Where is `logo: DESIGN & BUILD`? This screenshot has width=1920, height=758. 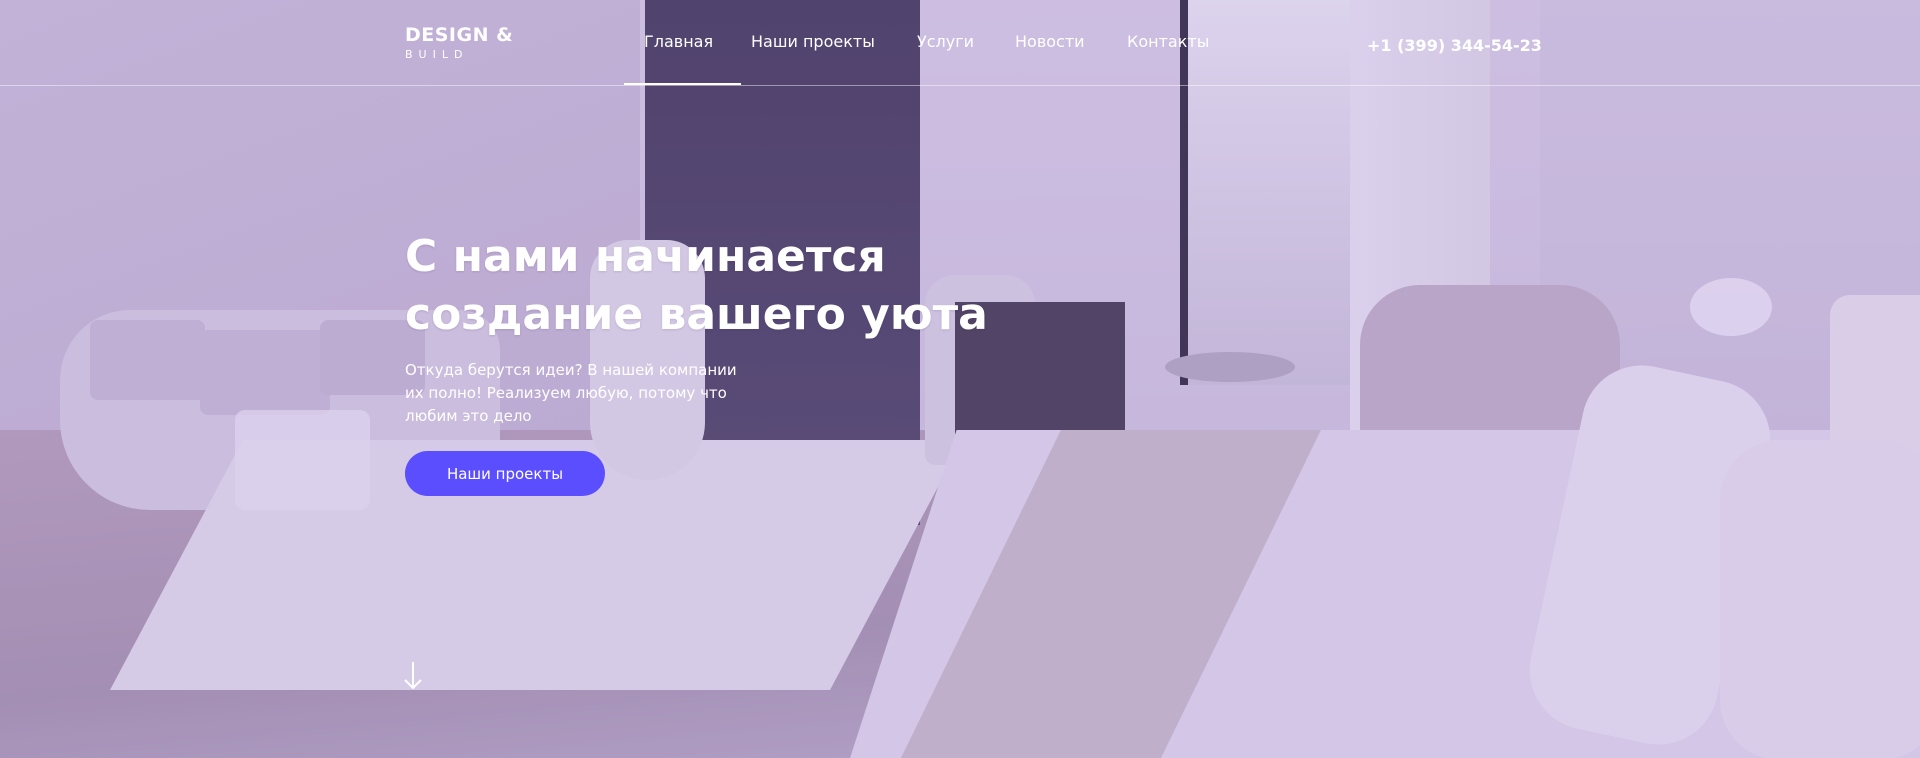
logo: DESIGN & BUILD is located at coordinates (459, 42).